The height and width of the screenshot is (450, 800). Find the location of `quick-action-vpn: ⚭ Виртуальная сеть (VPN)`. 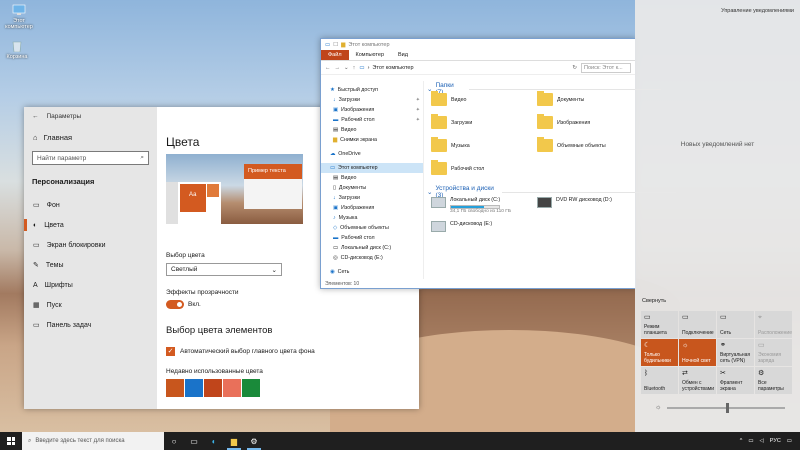

quick-action-vpn: ⚭ Виртуальная сеть (VPN) is located at coordinates (735, 352).